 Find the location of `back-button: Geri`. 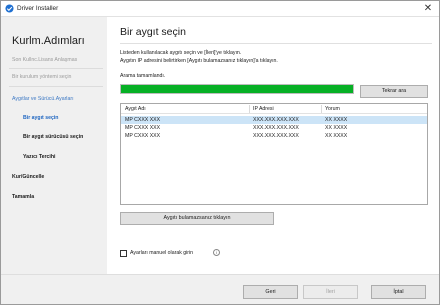

back-button: Geri is located at coordinates (270, 292).